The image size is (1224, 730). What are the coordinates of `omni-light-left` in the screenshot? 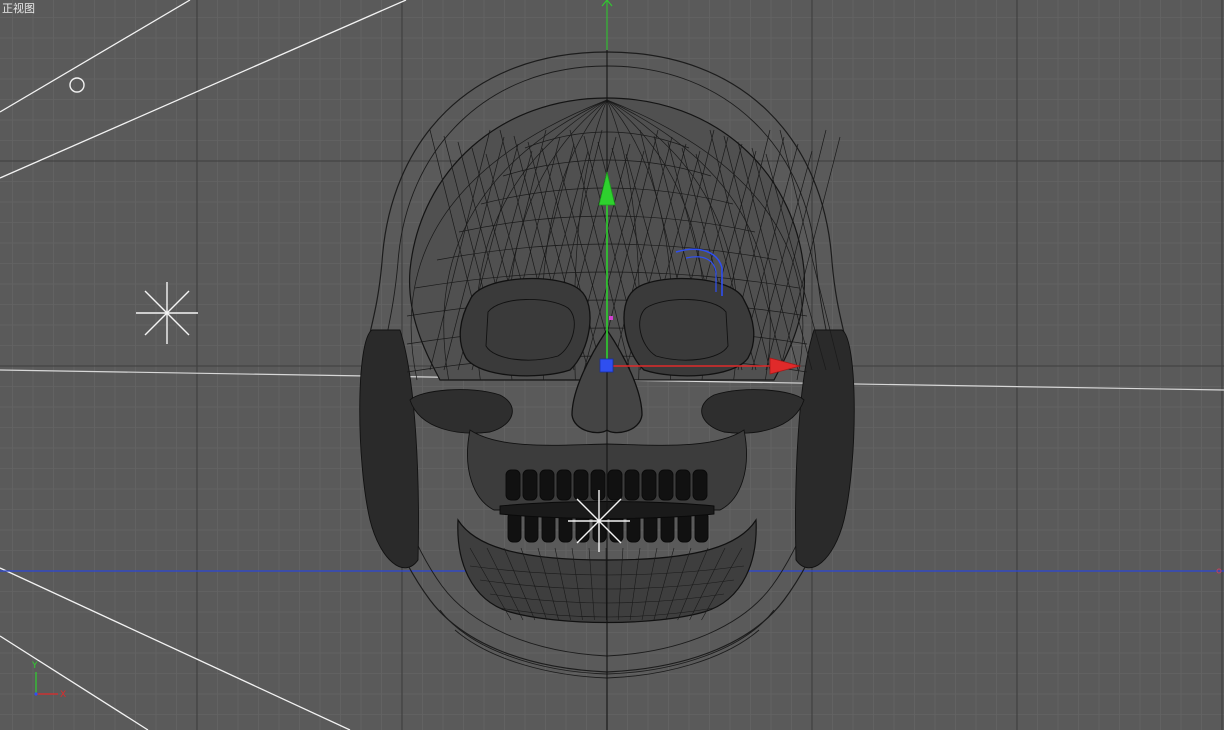 It's located at (167, 313).